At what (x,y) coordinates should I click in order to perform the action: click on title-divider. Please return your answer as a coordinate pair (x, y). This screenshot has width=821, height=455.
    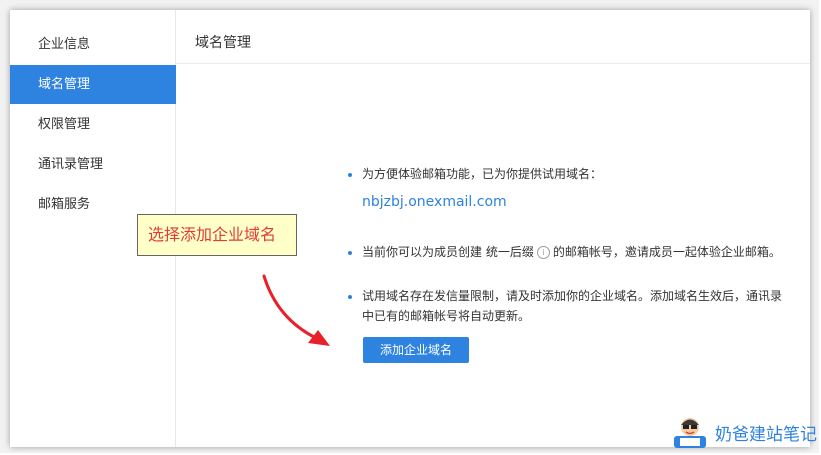
    Looking at the image, I should click on (493, 63).